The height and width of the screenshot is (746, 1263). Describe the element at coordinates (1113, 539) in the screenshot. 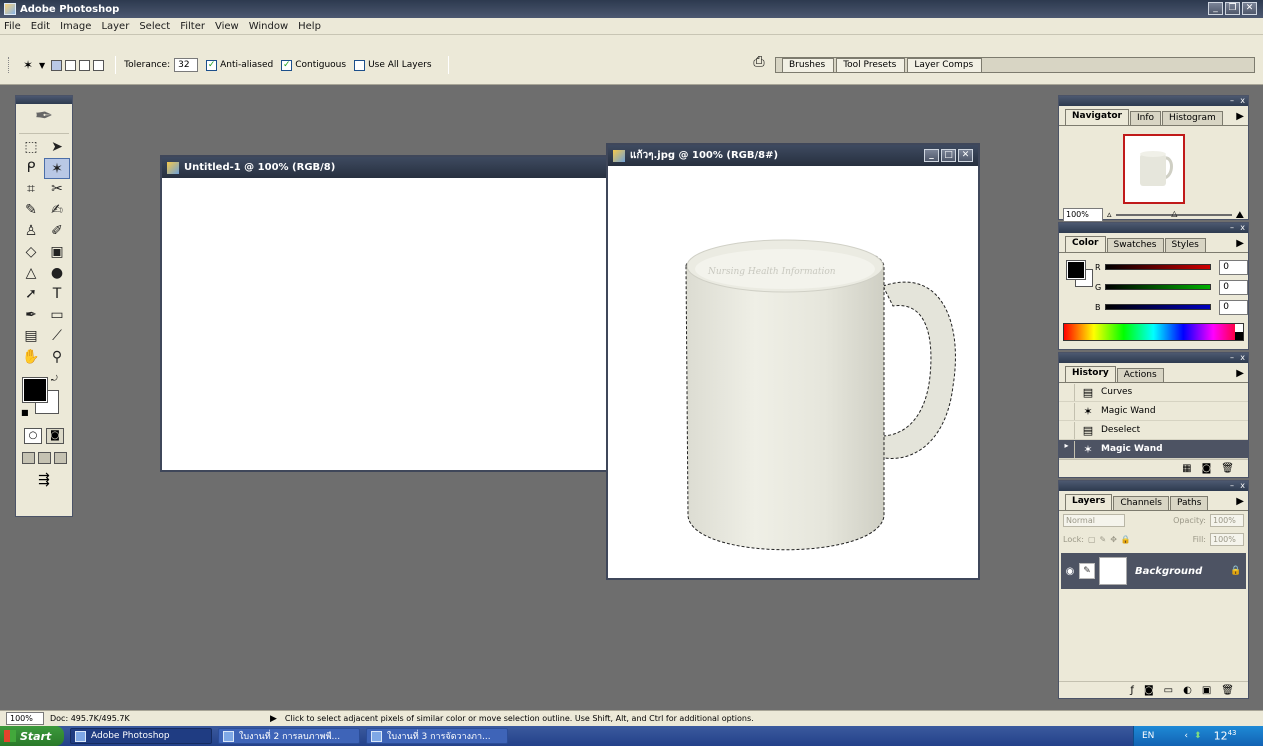

I see `lock-position-icon: ✥` at that location.